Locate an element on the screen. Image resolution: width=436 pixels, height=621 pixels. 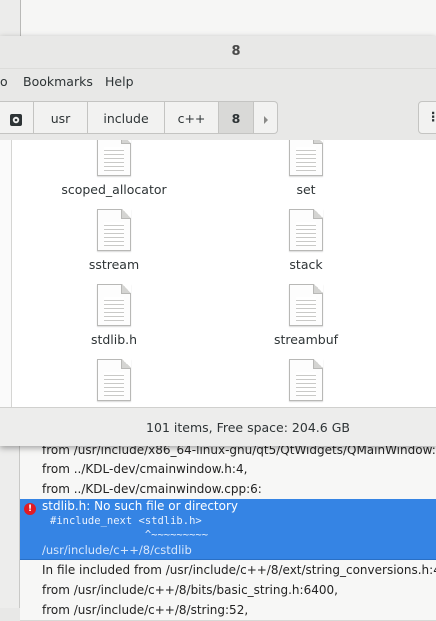
menu-help: Help is located at coordinates (119, 82).